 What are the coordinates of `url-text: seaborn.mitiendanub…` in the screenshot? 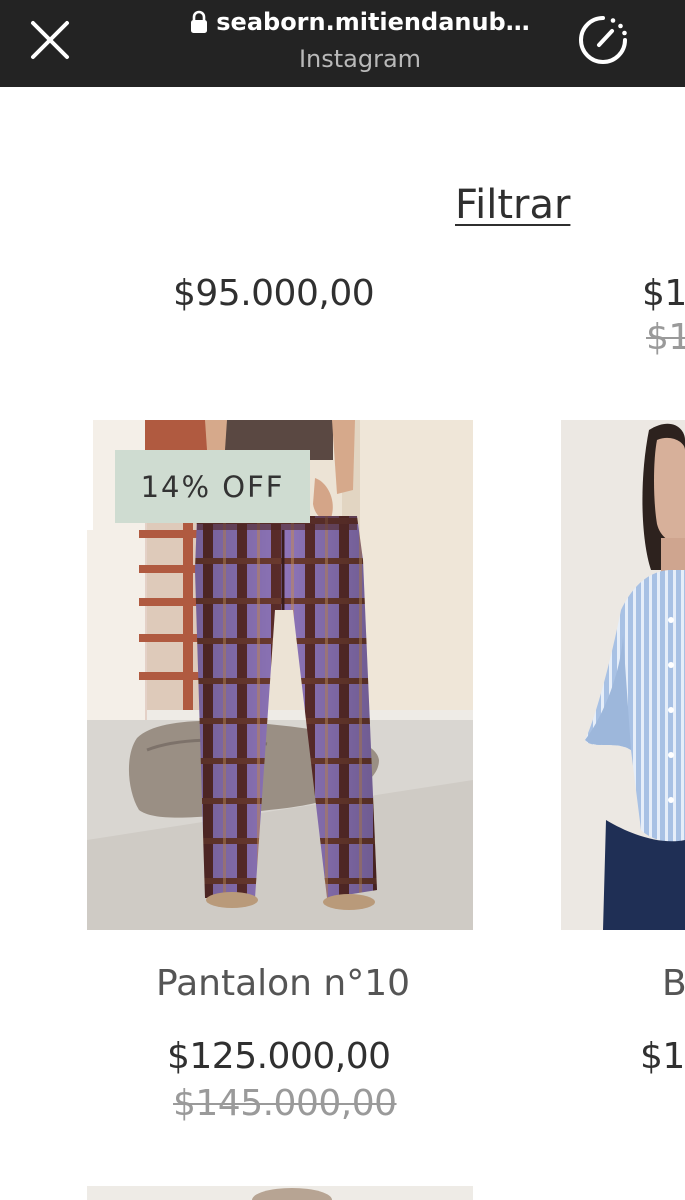 It's located at (373, 22).